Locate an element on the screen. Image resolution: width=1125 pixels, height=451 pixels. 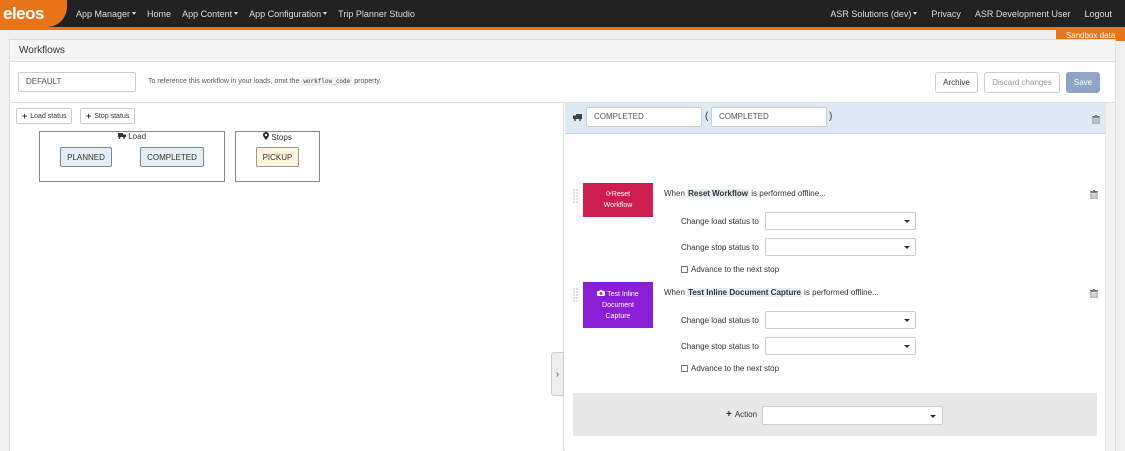
eleos-logo: eleos is located at coordinates (33, 13).